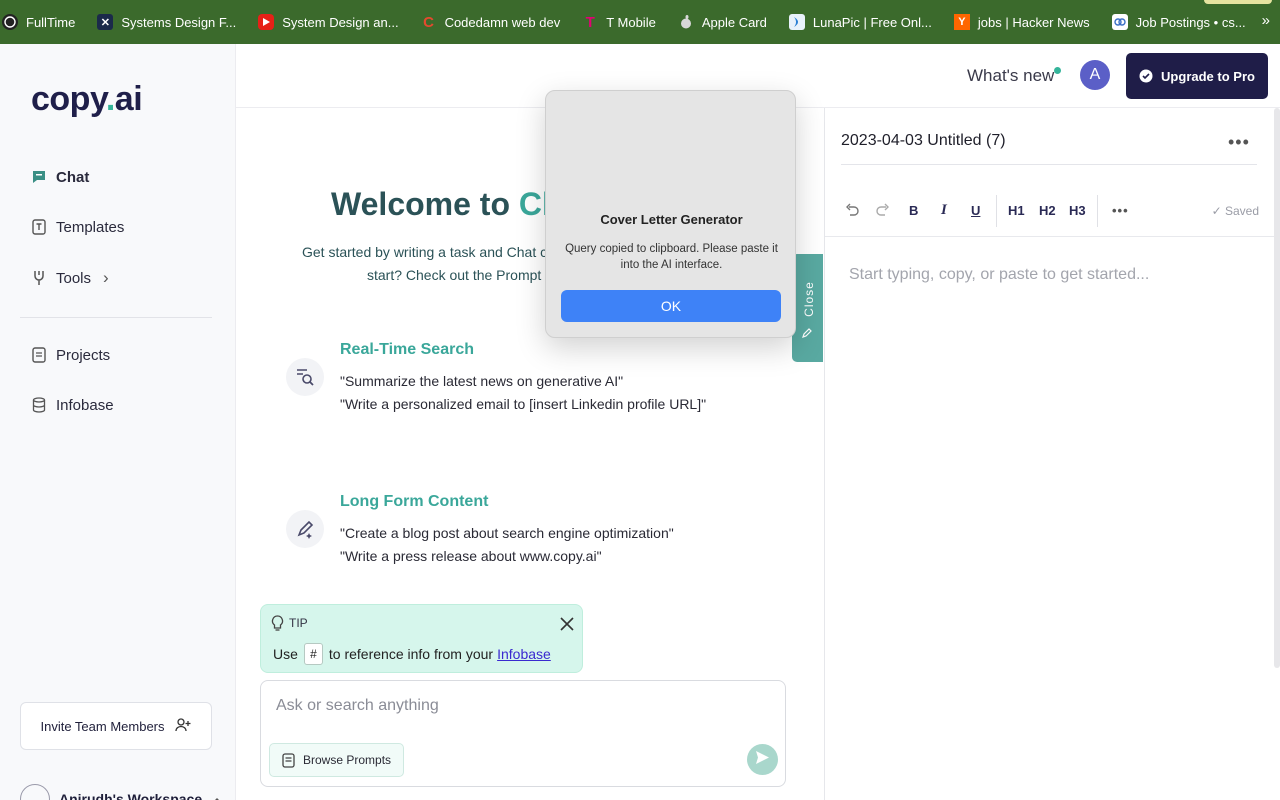 The image size is (1280, 800). I want to click on logo-text: copy, so click(68, 99).